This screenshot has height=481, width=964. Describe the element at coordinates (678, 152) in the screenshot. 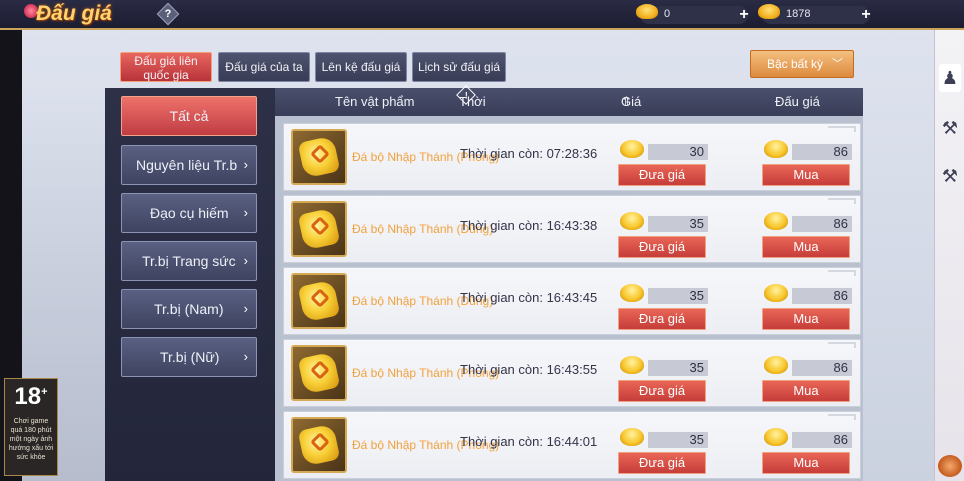

I see `current-price: 30` at that location.